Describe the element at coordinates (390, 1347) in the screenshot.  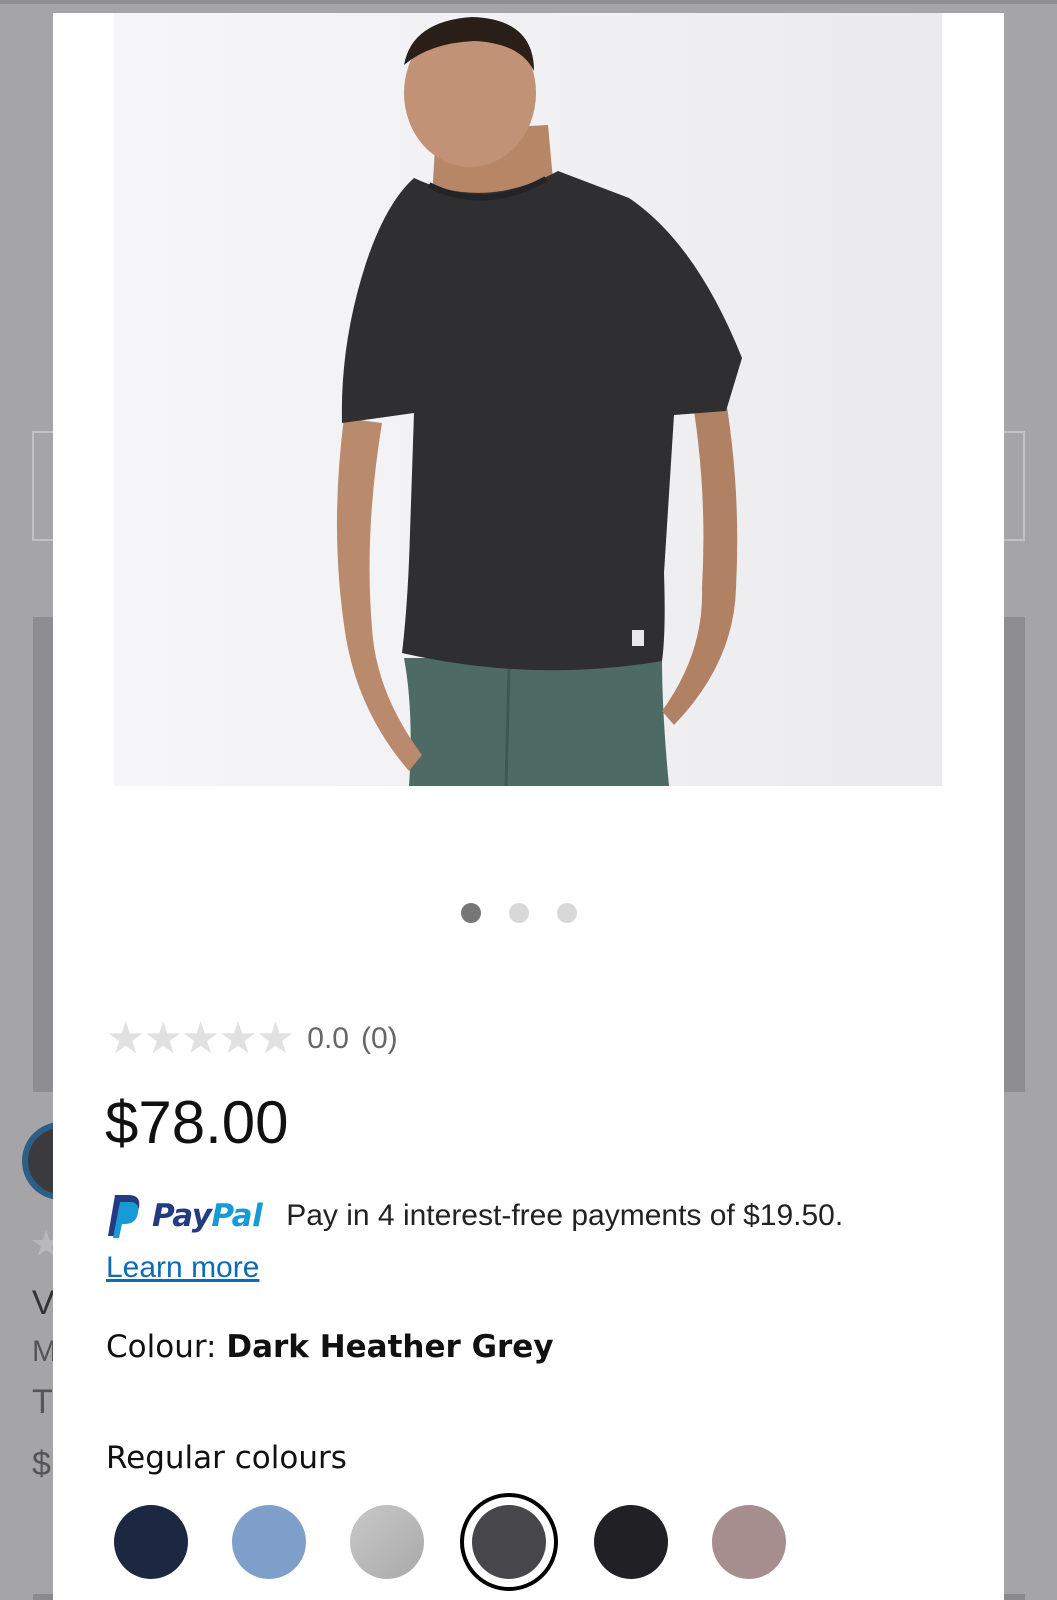
I see `colour-name: Dark Heather Grey` at that location.